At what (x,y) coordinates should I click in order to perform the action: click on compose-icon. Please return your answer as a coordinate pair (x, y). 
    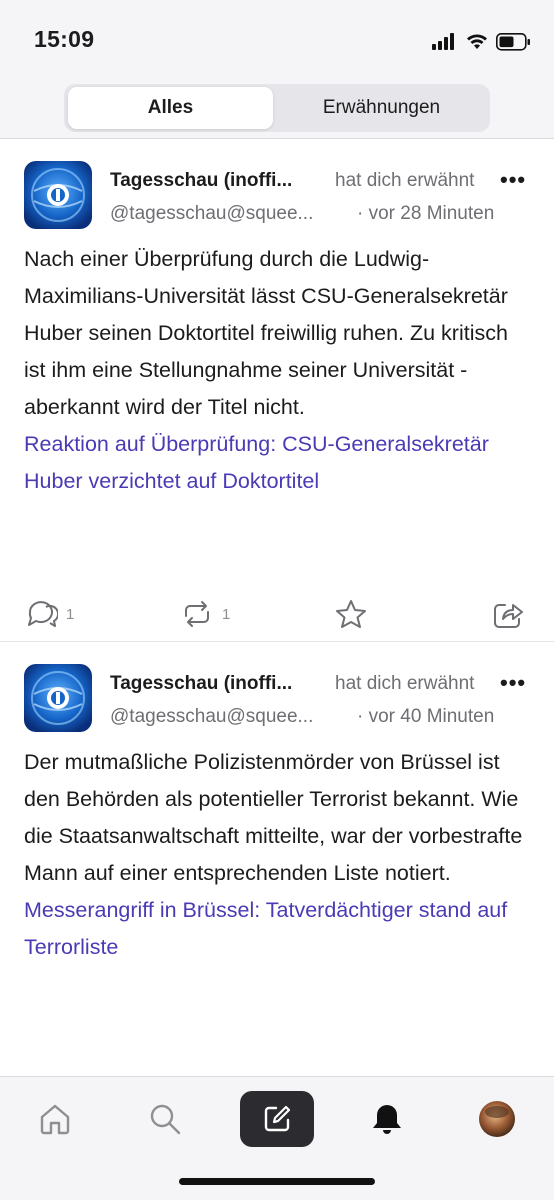
    Looking at the image, I should click on (277, 1118).